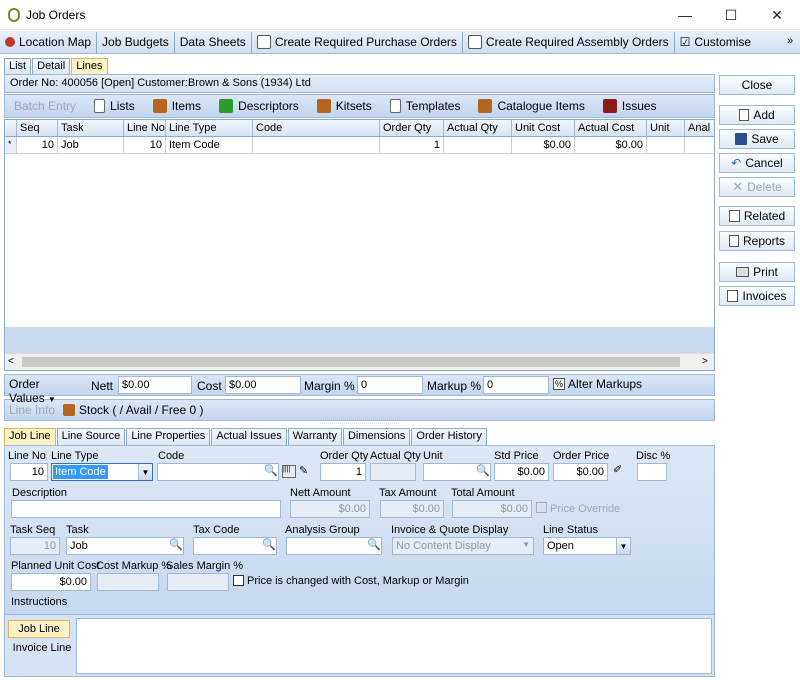 This screenshot has height=680, width=800. I want to click on col-actual-qty: Actual Qty, so click(478, 128).